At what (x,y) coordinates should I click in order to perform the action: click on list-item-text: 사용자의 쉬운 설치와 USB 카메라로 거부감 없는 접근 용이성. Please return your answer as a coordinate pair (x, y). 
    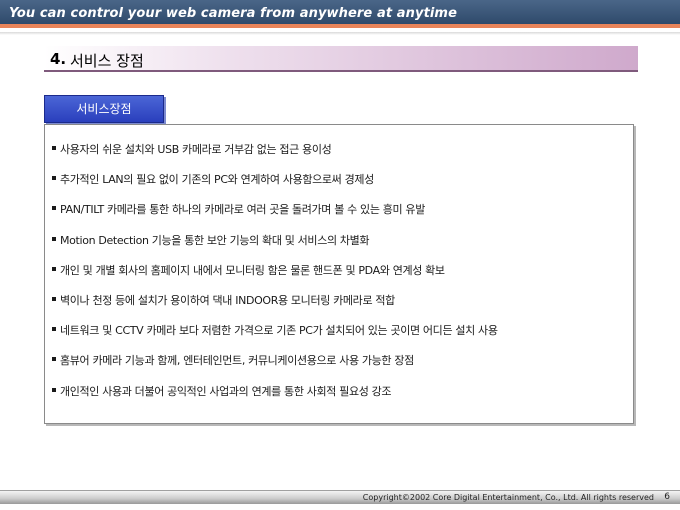
    Looking at the image, I should click on (196, 149).